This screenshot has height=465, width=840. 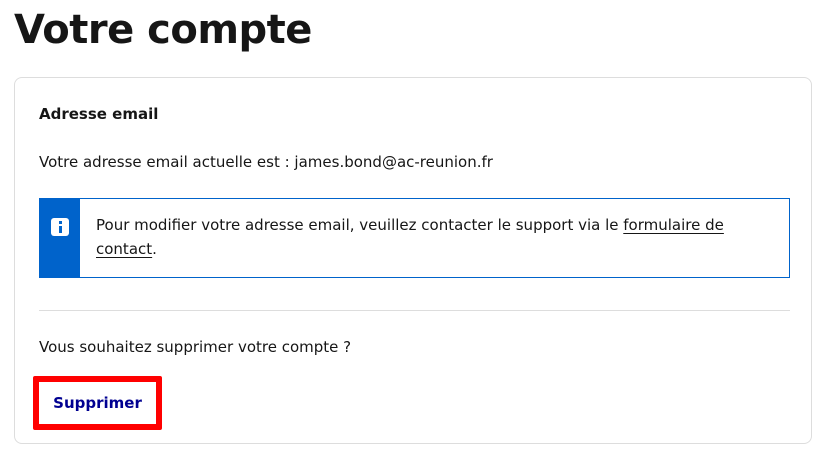 I want to click on delete-account-button: Supprimer, so click(x=97, y=403).